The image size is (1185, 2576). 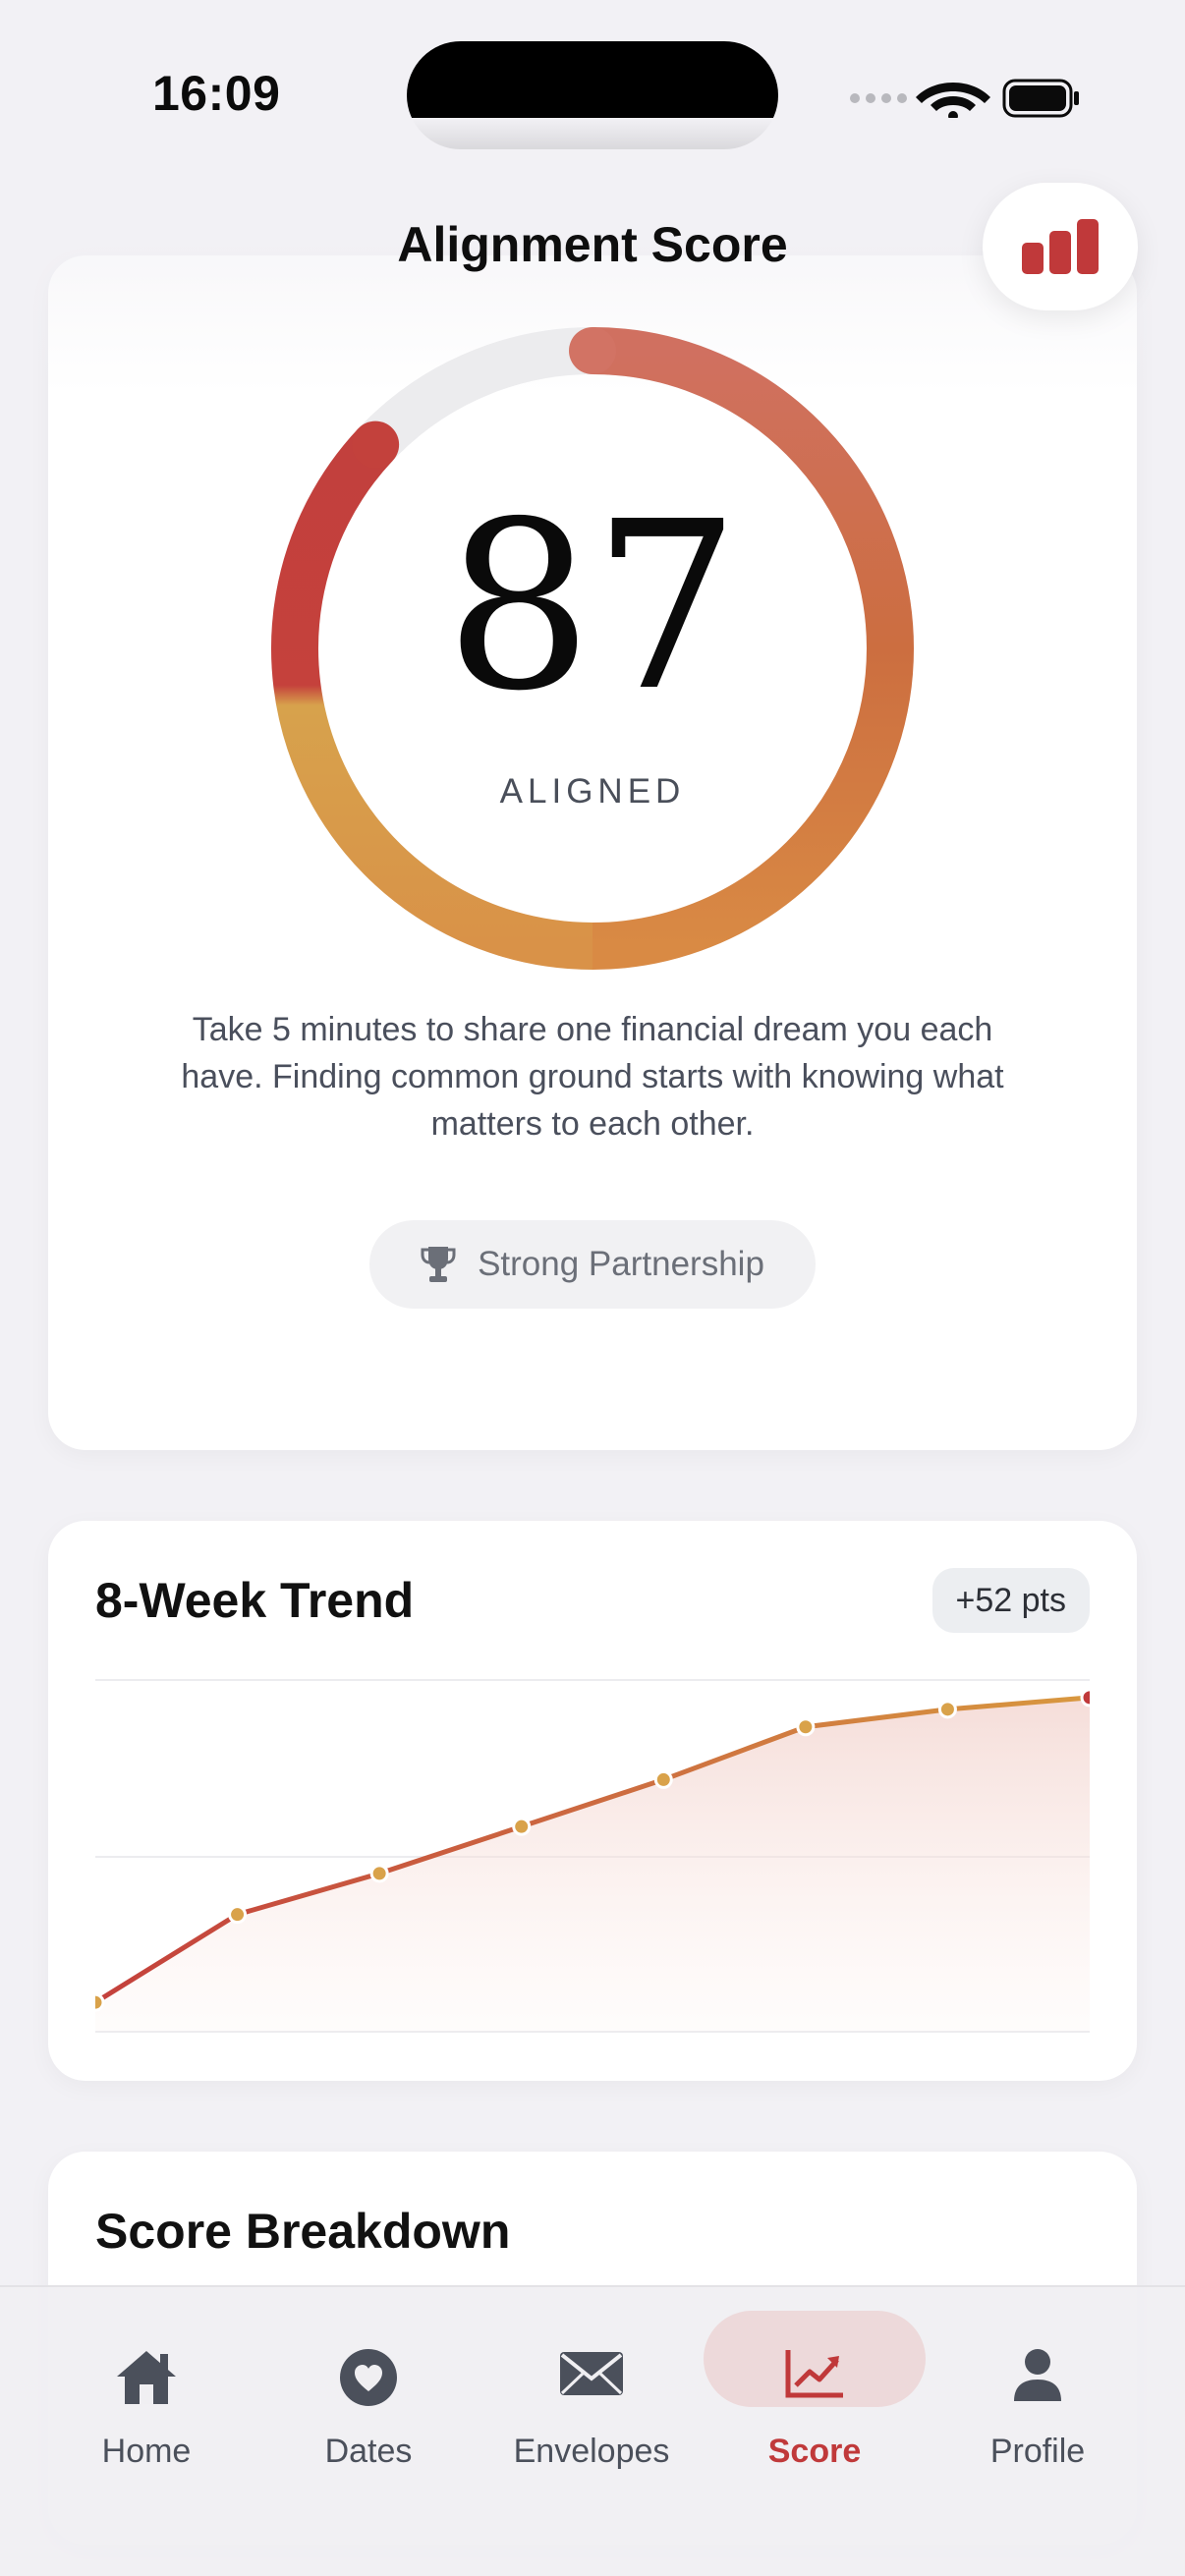 What do you see at coordinates (147, 2377) in the screenshot?
I see `home-icon` at bounding box center [147, 2377].